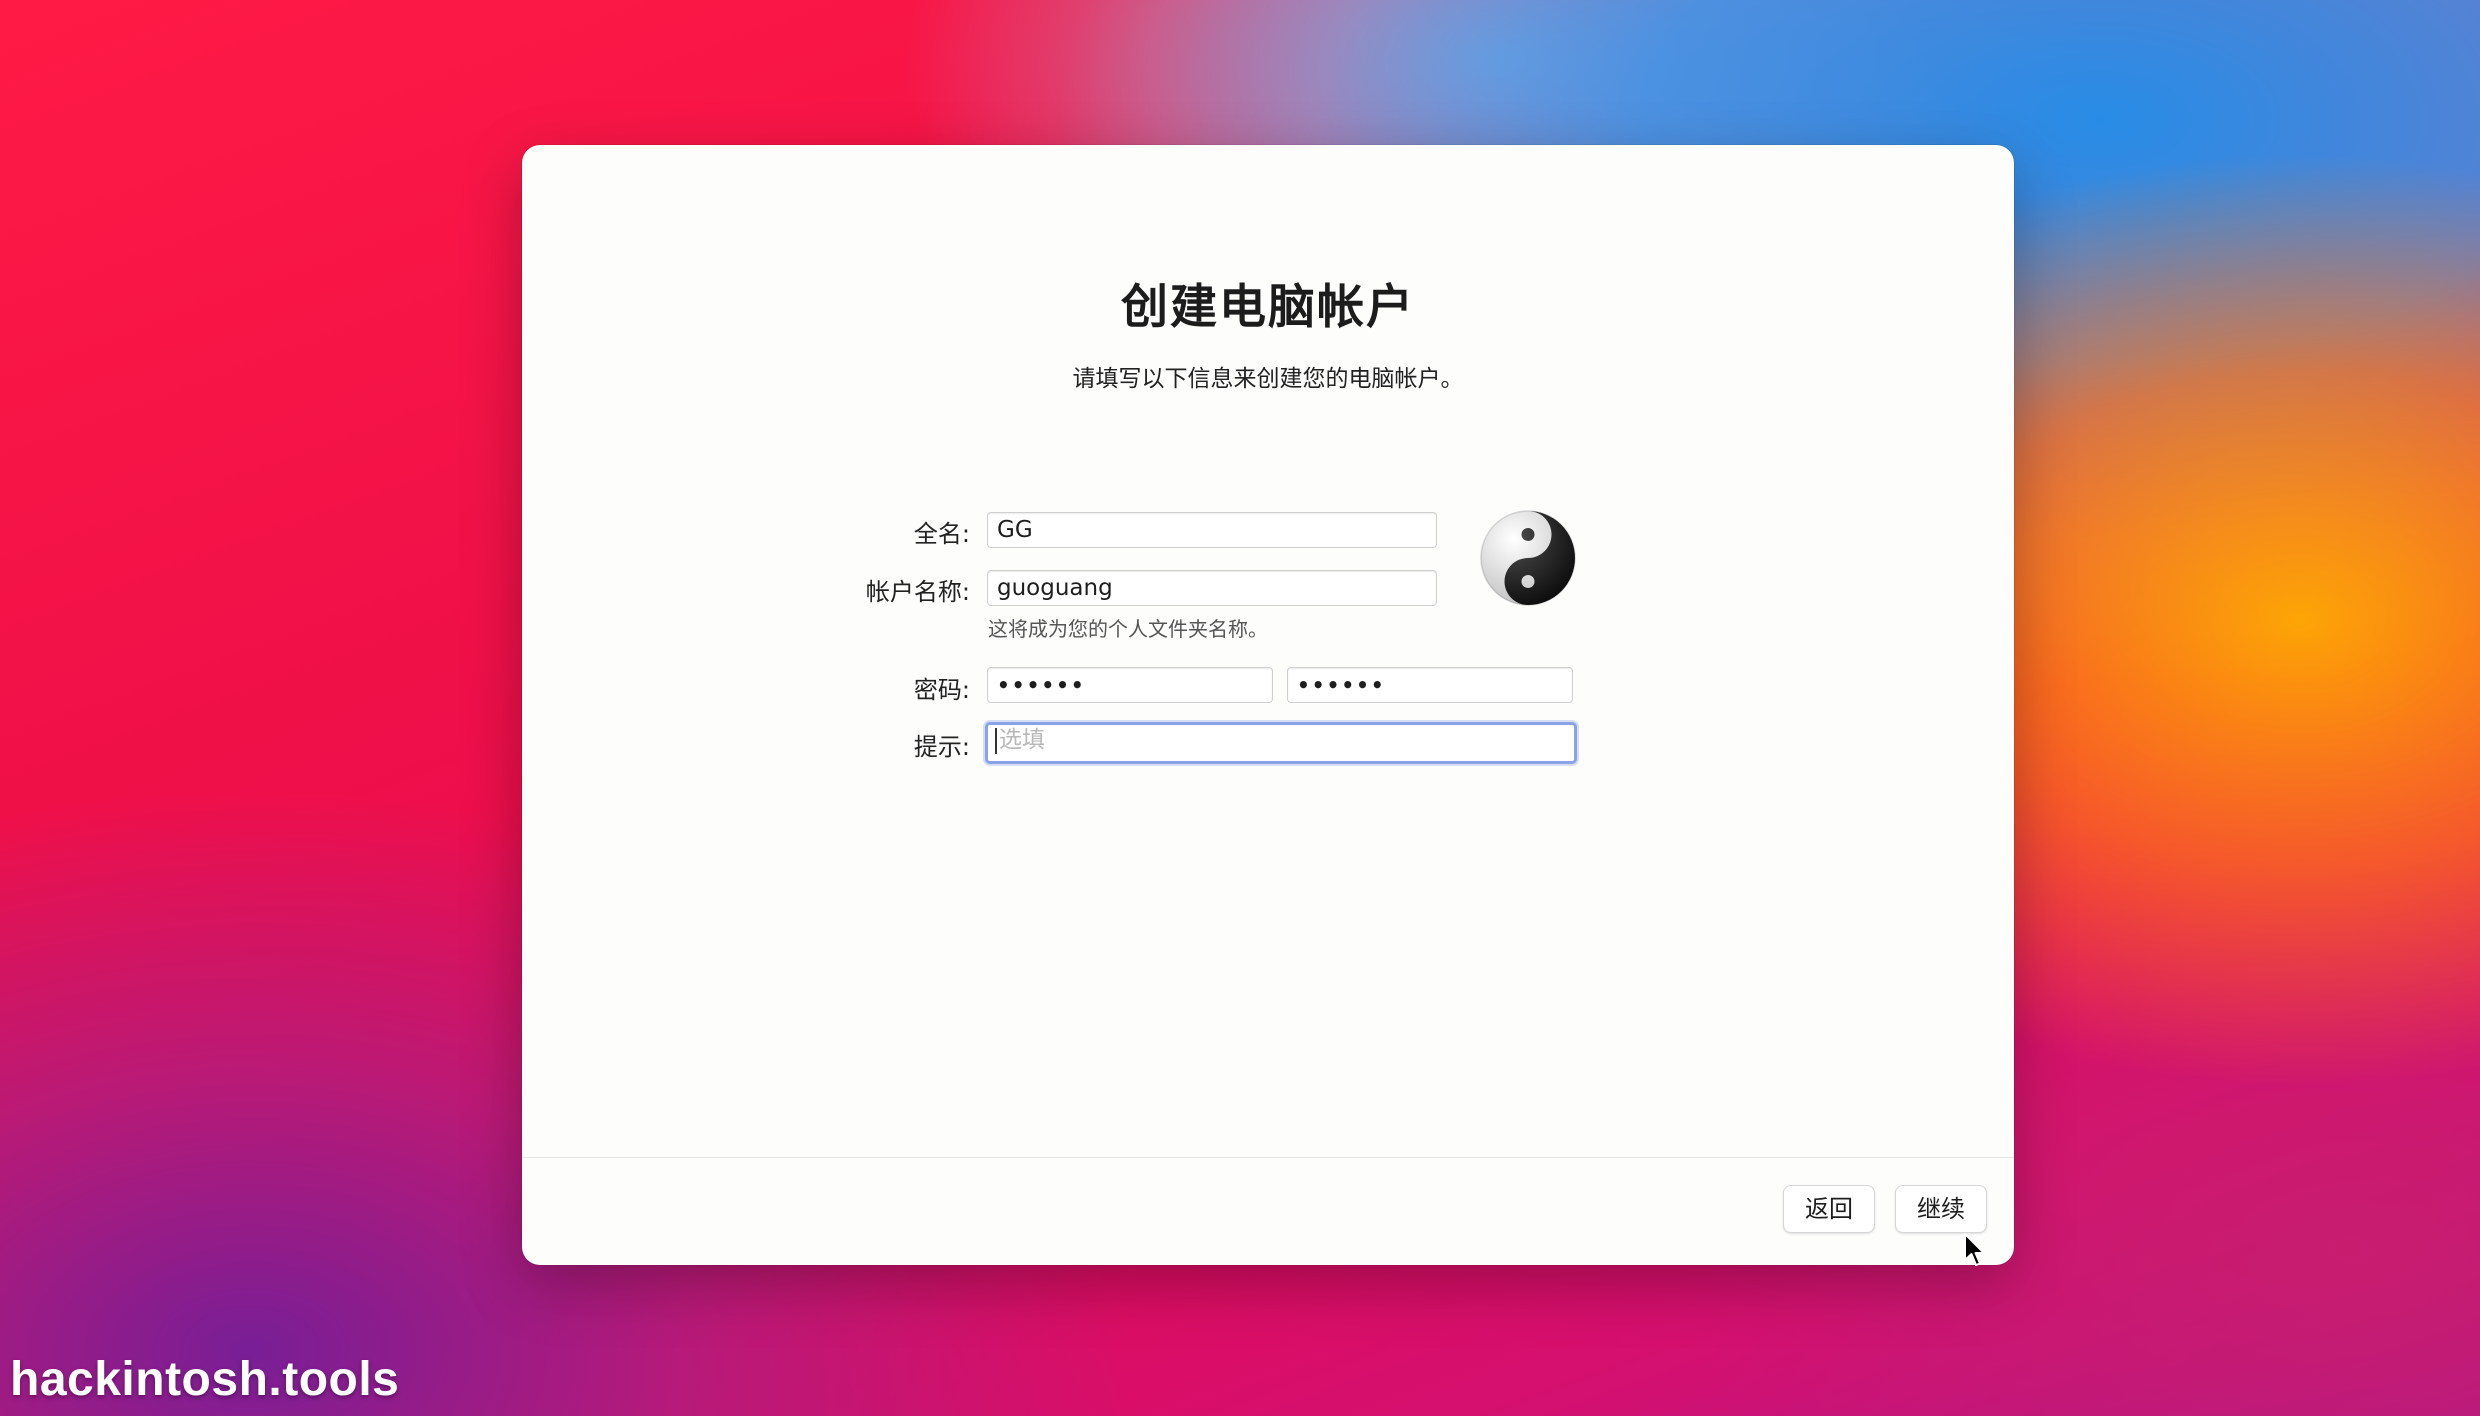  Describe the element at coordinates (1212, 588) in the screenshot. I see `account-name-field: guoguang` at that location.